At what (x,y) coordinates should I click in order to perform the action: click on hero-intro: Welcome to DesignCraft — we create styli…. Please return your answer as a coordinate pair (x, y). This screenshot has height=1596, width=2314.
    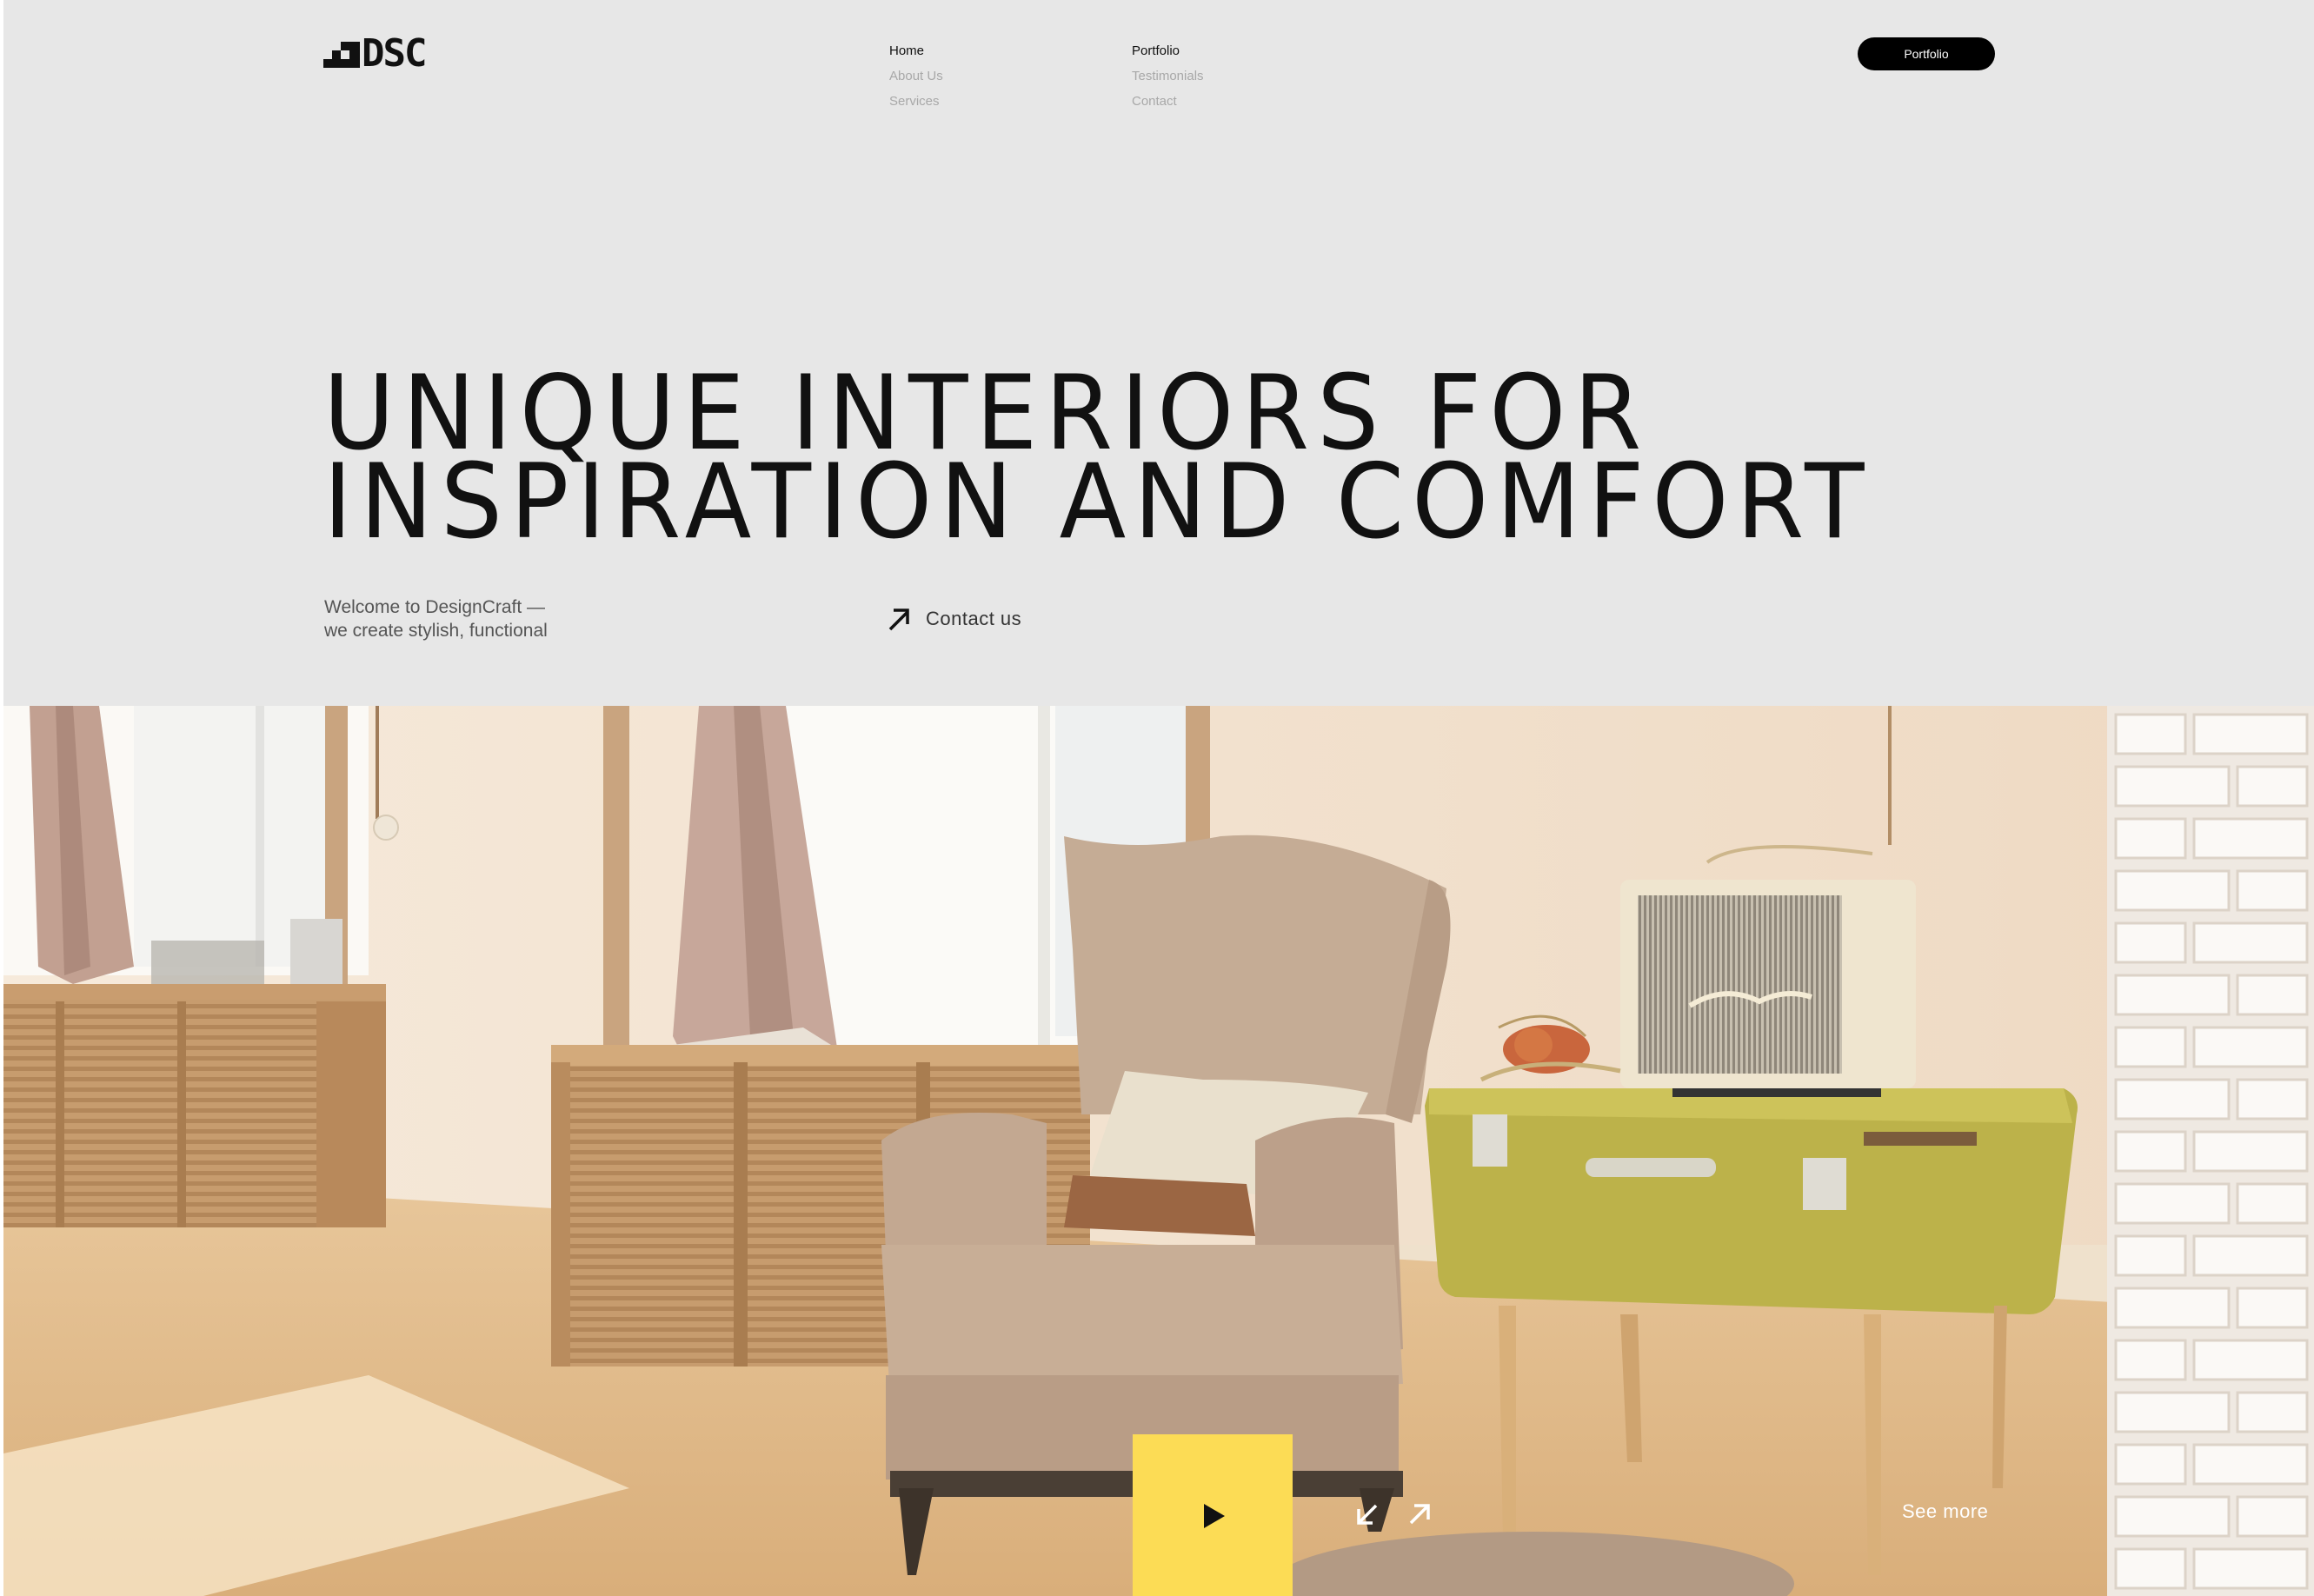
    Looking at the image, I should click on (436, 618).